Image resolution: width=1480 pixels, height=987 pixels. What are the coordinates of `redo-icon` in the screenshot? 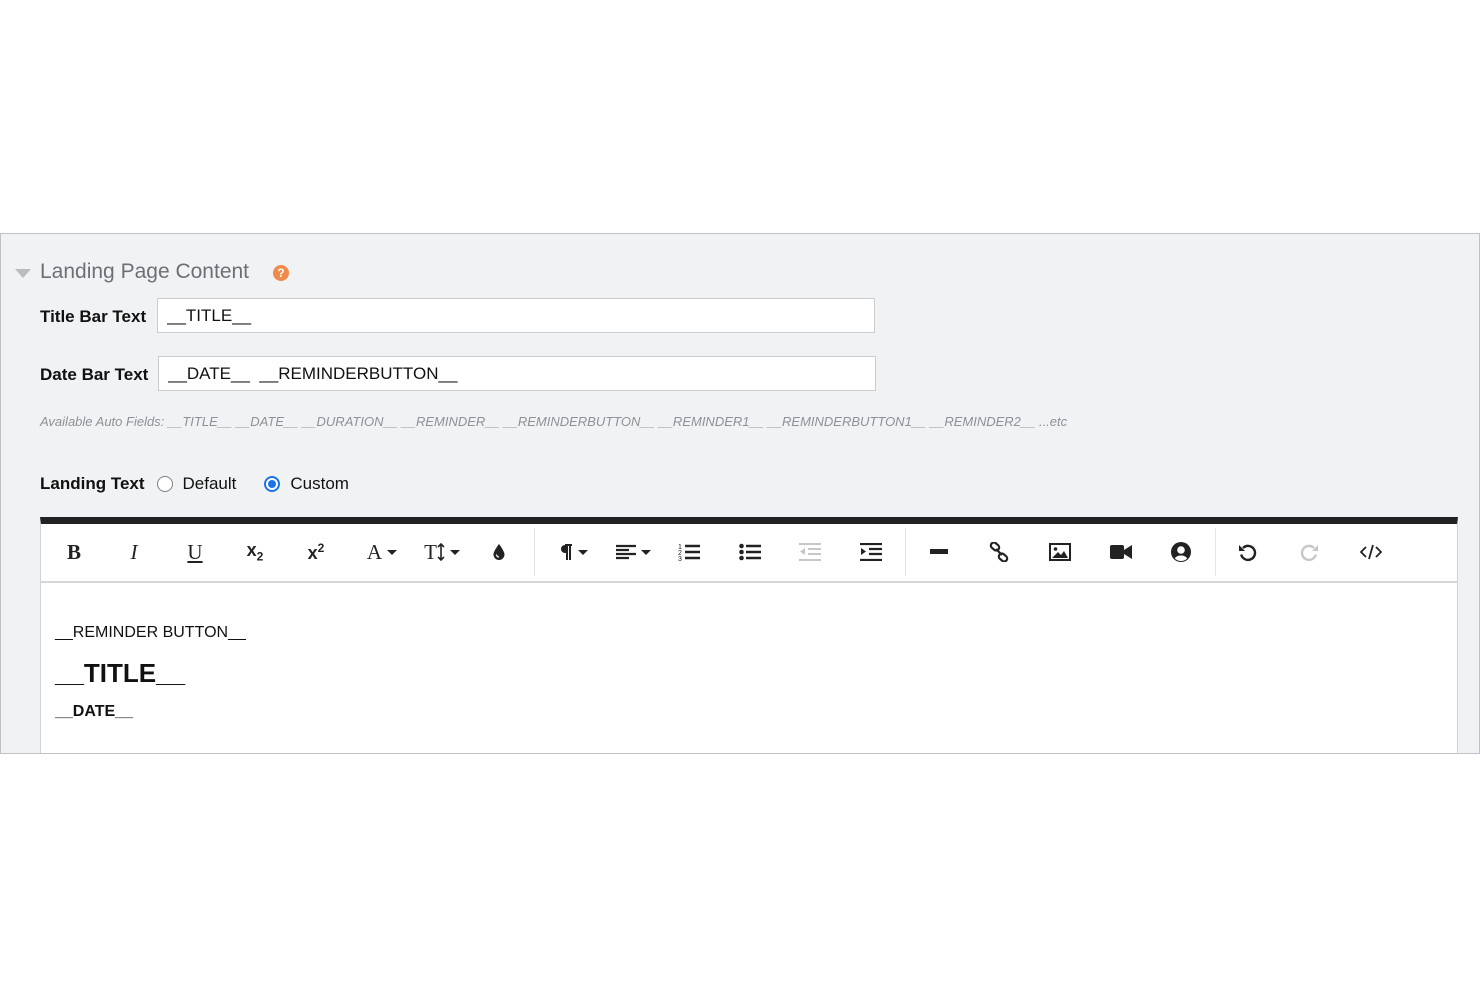 It's located at (1309, 553).